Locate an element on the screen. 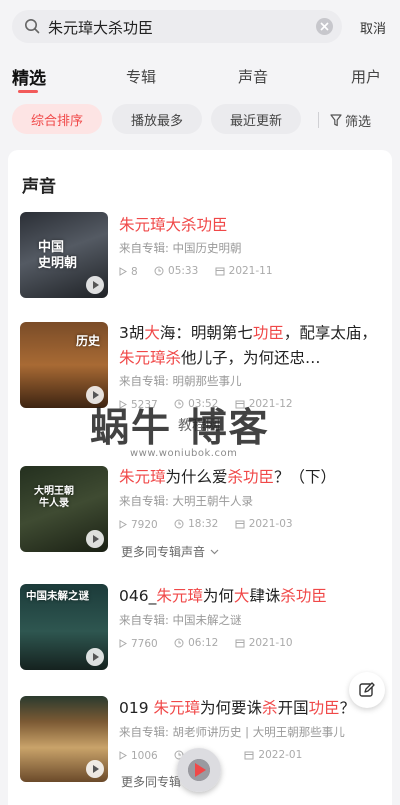 The image size is (400, 805). album-source: 来自专辑: 中国历史明朝 is located at coordinates (180, 248).